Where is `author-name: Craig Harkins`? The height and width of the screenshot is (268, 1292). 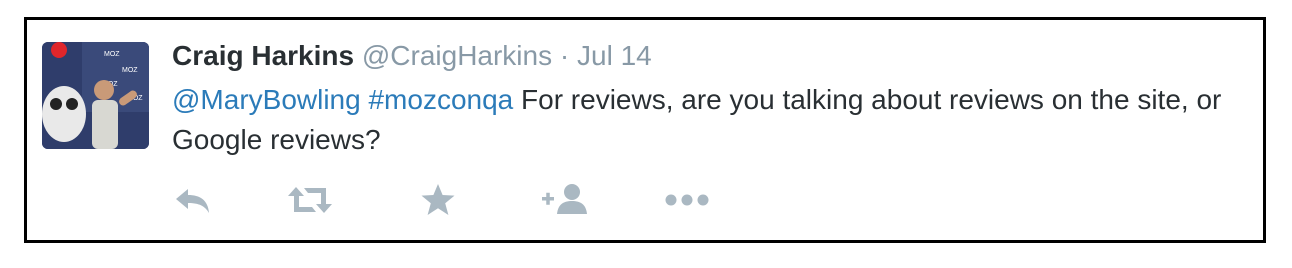
author-name: Craig Harkins is located at coordinates (263, 55).